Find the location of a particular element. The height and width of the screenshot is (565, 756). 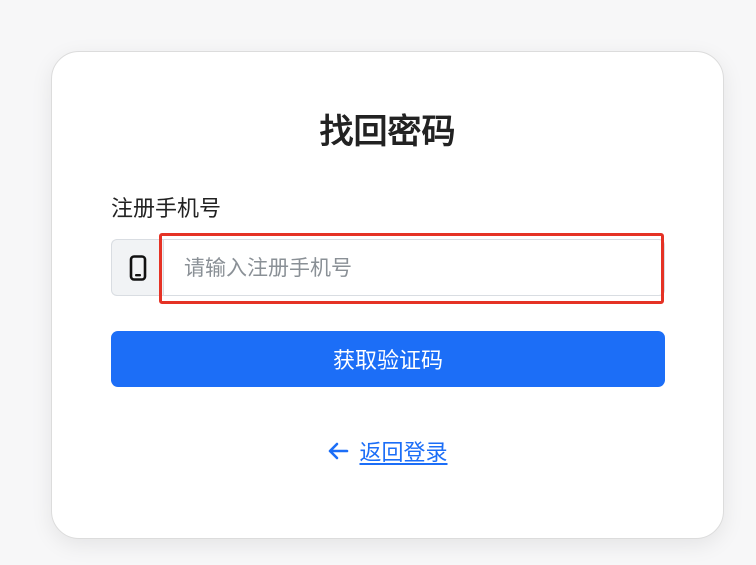

phone-input-group is located at coordinates (388, 268).